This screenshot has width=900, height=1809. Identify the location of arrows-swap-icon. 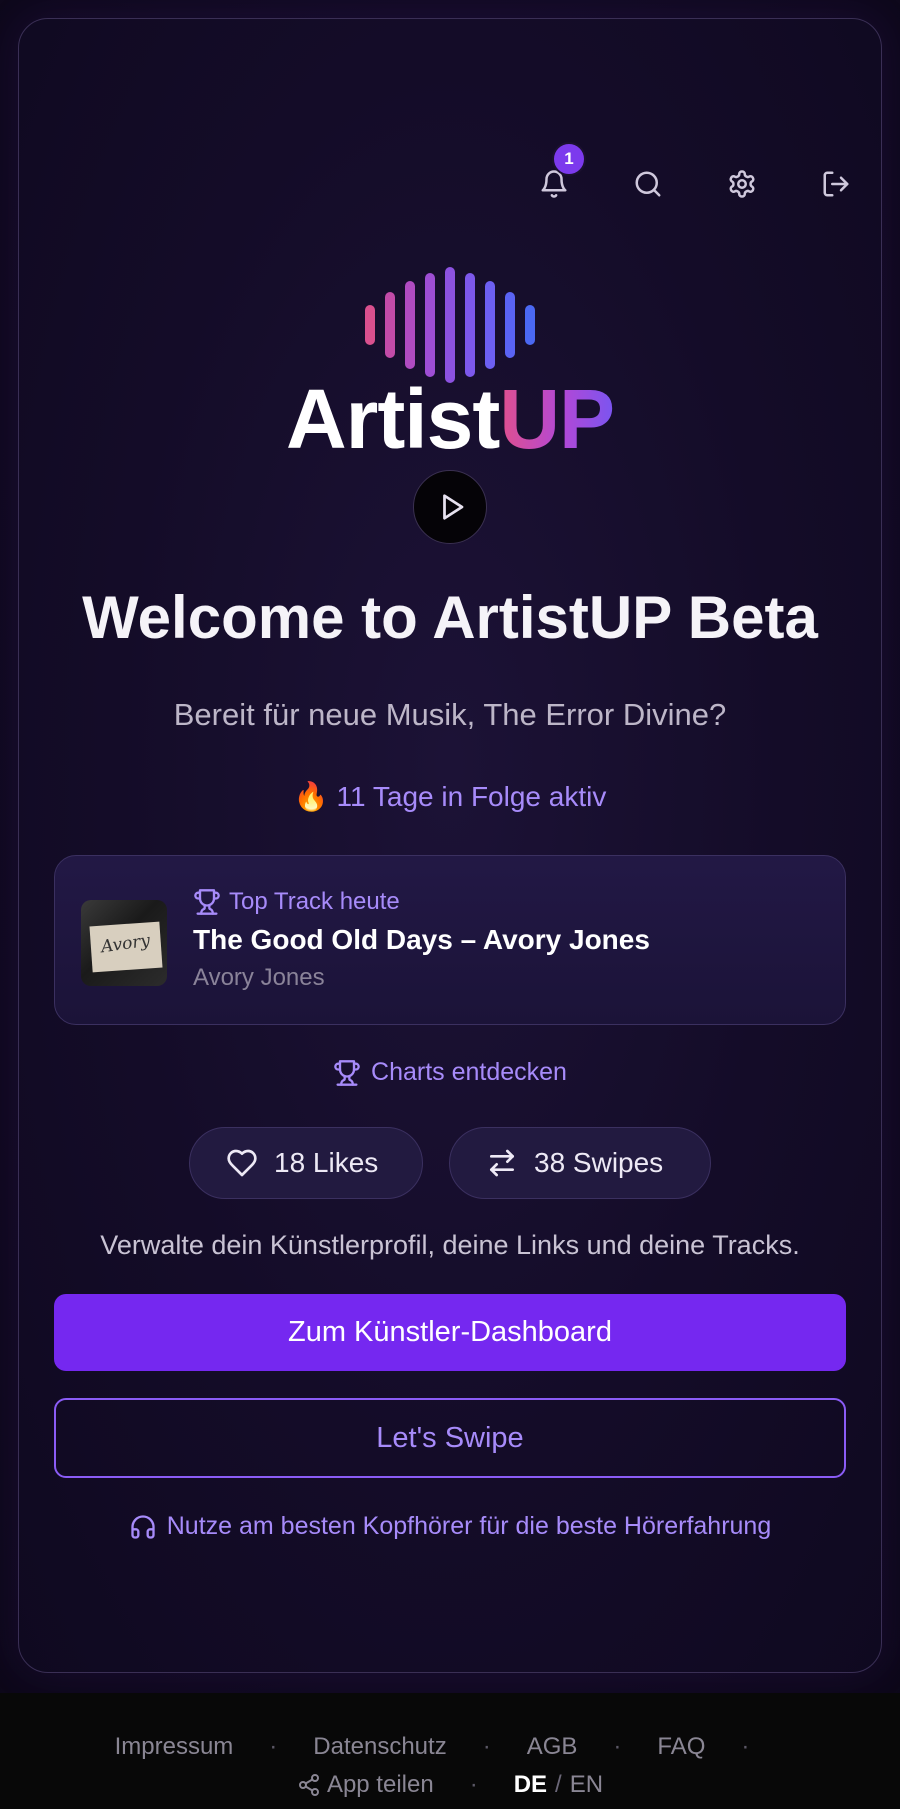
(502, 1163).